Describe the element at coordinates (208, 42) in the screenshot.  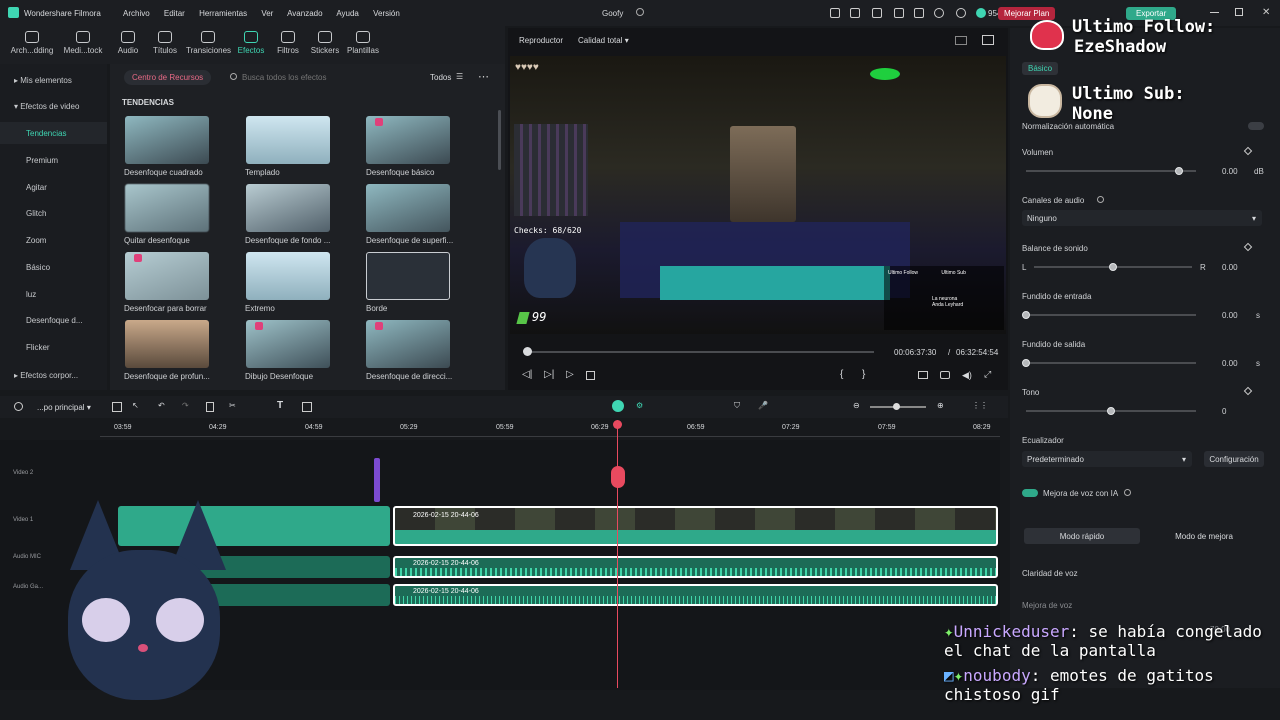
I see `tab-transitions: Transiciones` at that location.